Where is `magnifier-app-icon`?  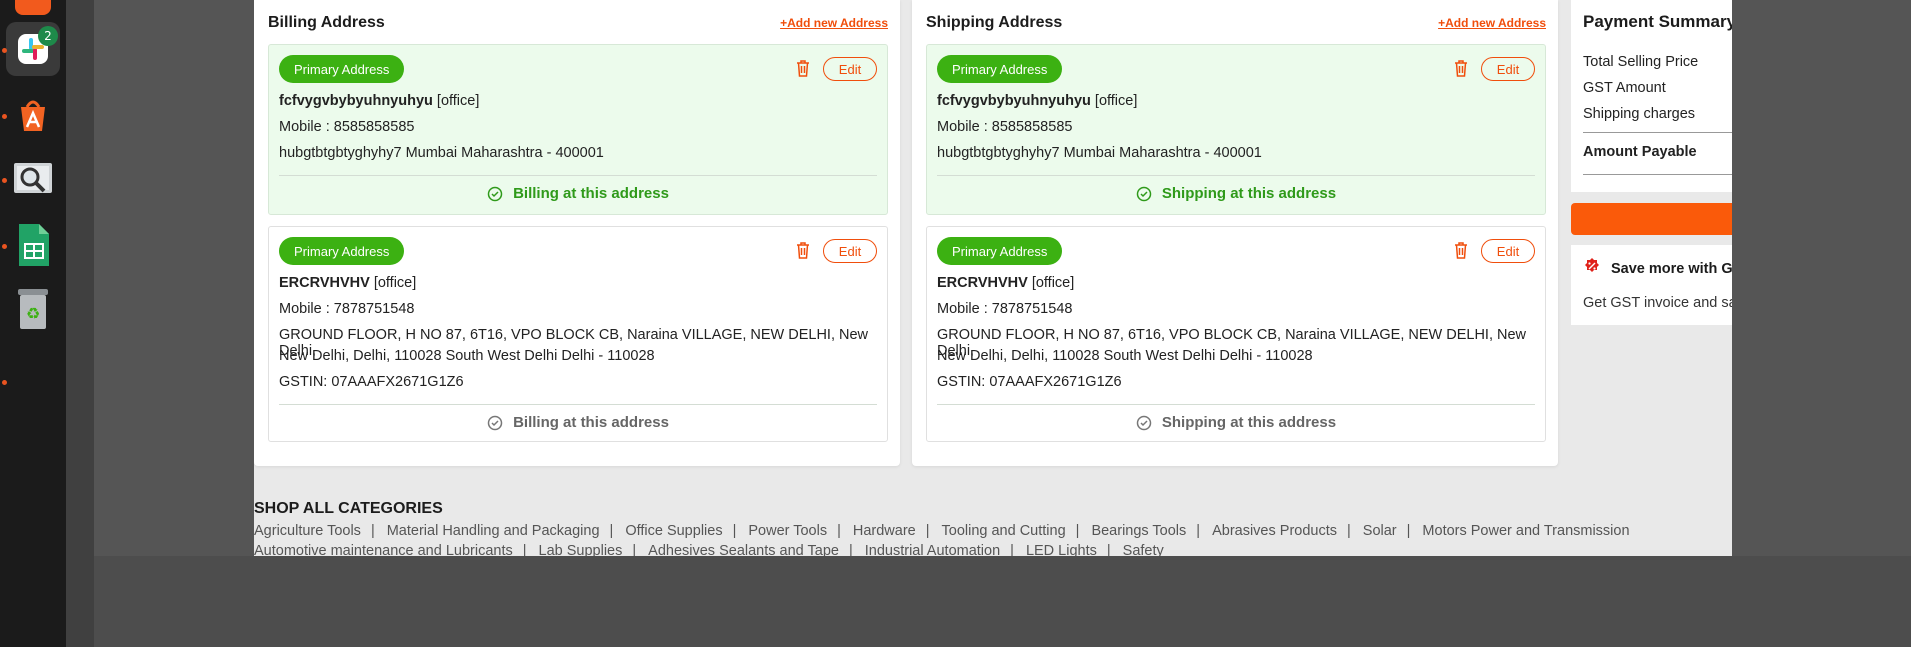
magnifier-app-icon is located at coordinates (33, 178).